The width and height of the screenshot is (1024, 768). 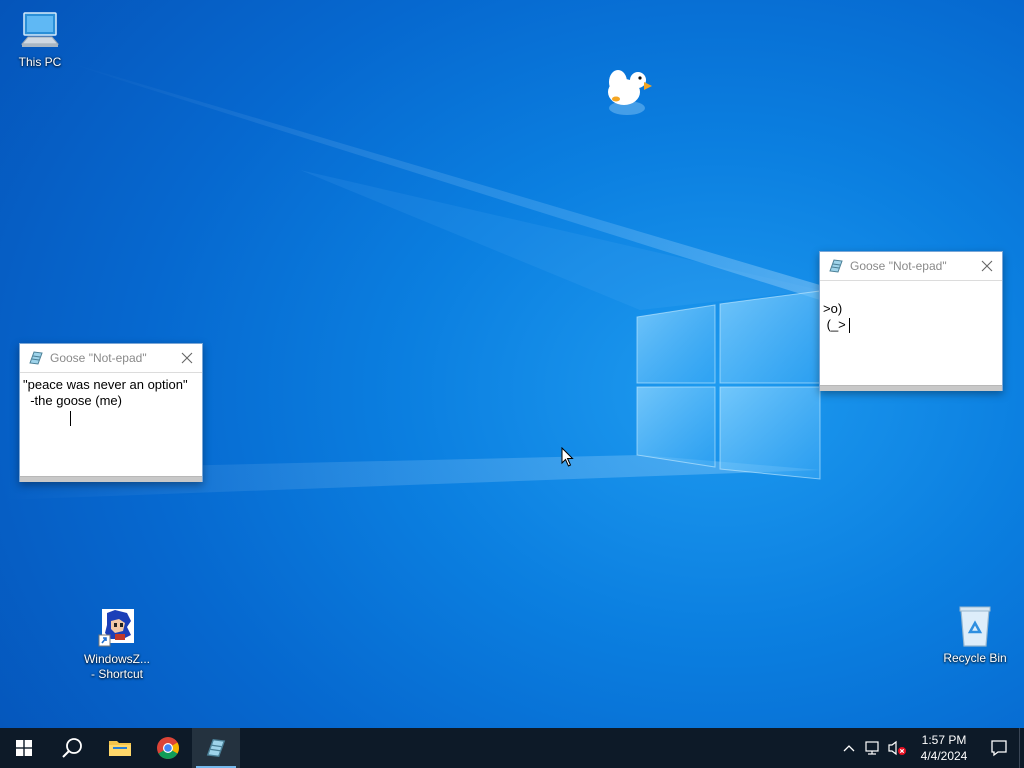 I want to click on windows-logo-wallpaper, so click(x=728, y=385).